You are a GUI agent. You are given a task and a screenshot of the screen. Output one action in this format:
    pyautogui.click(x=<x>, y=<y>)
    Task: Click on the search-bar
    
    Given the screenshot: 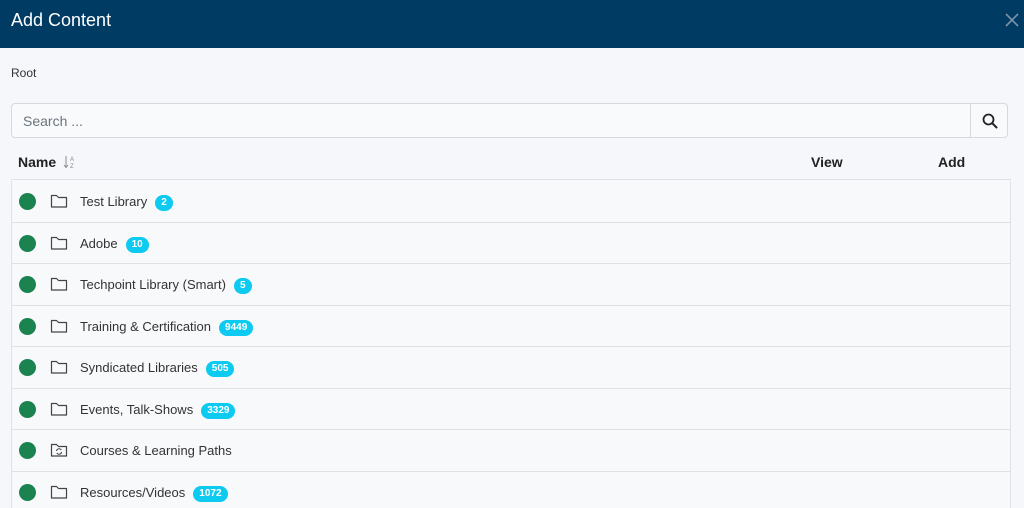 What is the action you would take?
    pyautogui.click(x=509, y=120)
    